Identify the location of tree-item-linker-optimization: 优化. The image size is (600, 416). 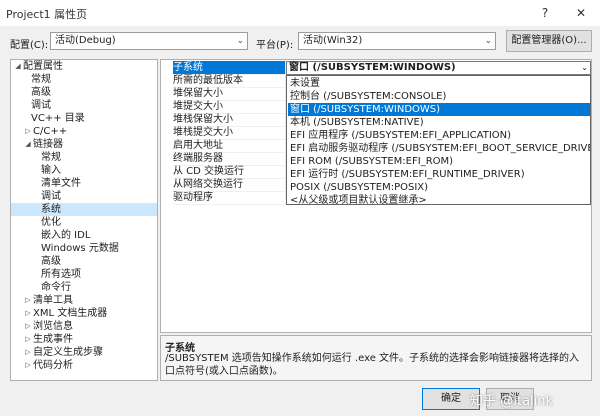
(51, 222).